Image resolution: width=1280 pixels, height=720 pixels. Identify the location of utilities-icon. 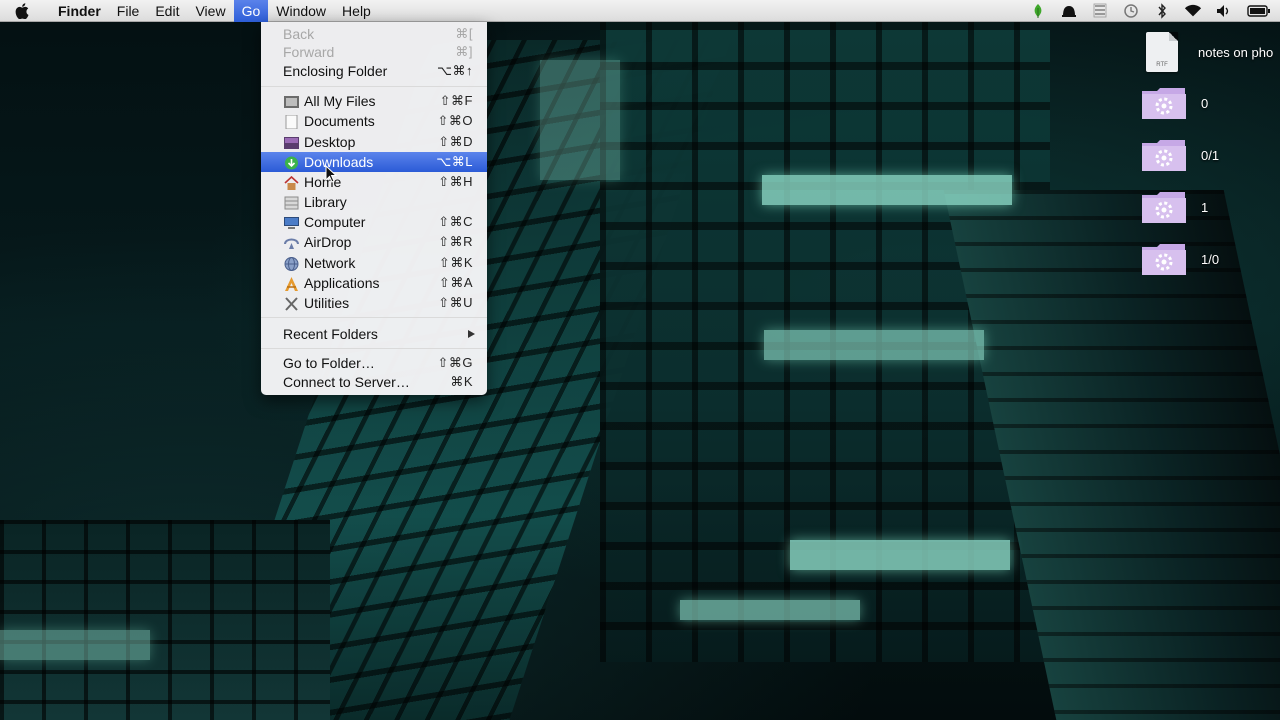
(291, 303).